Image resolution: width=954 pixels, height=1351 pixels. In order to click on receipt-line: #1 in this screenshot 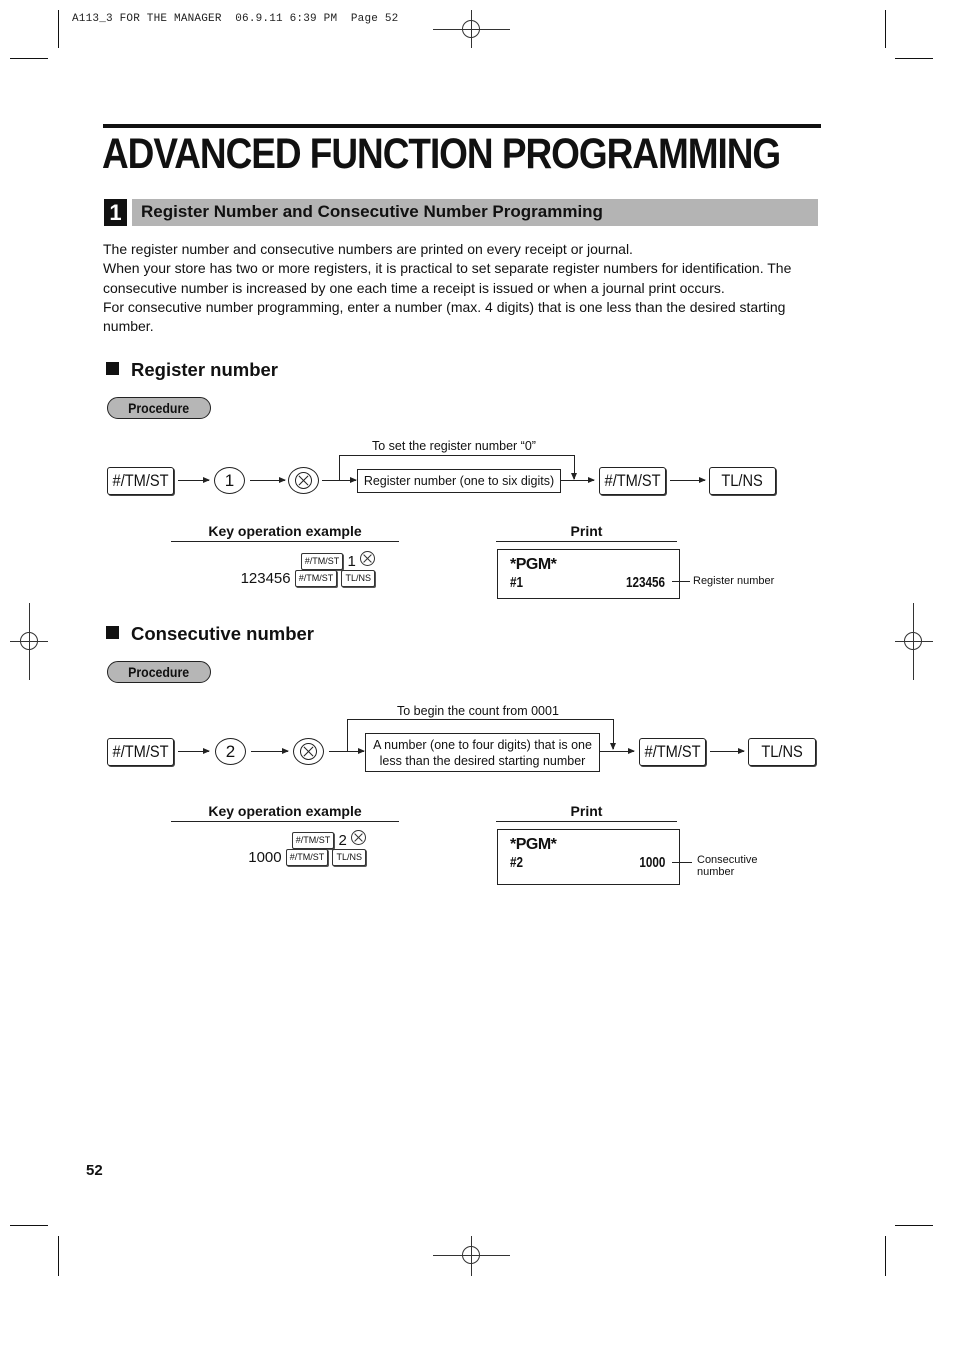, I will do `click(517, 582)`.